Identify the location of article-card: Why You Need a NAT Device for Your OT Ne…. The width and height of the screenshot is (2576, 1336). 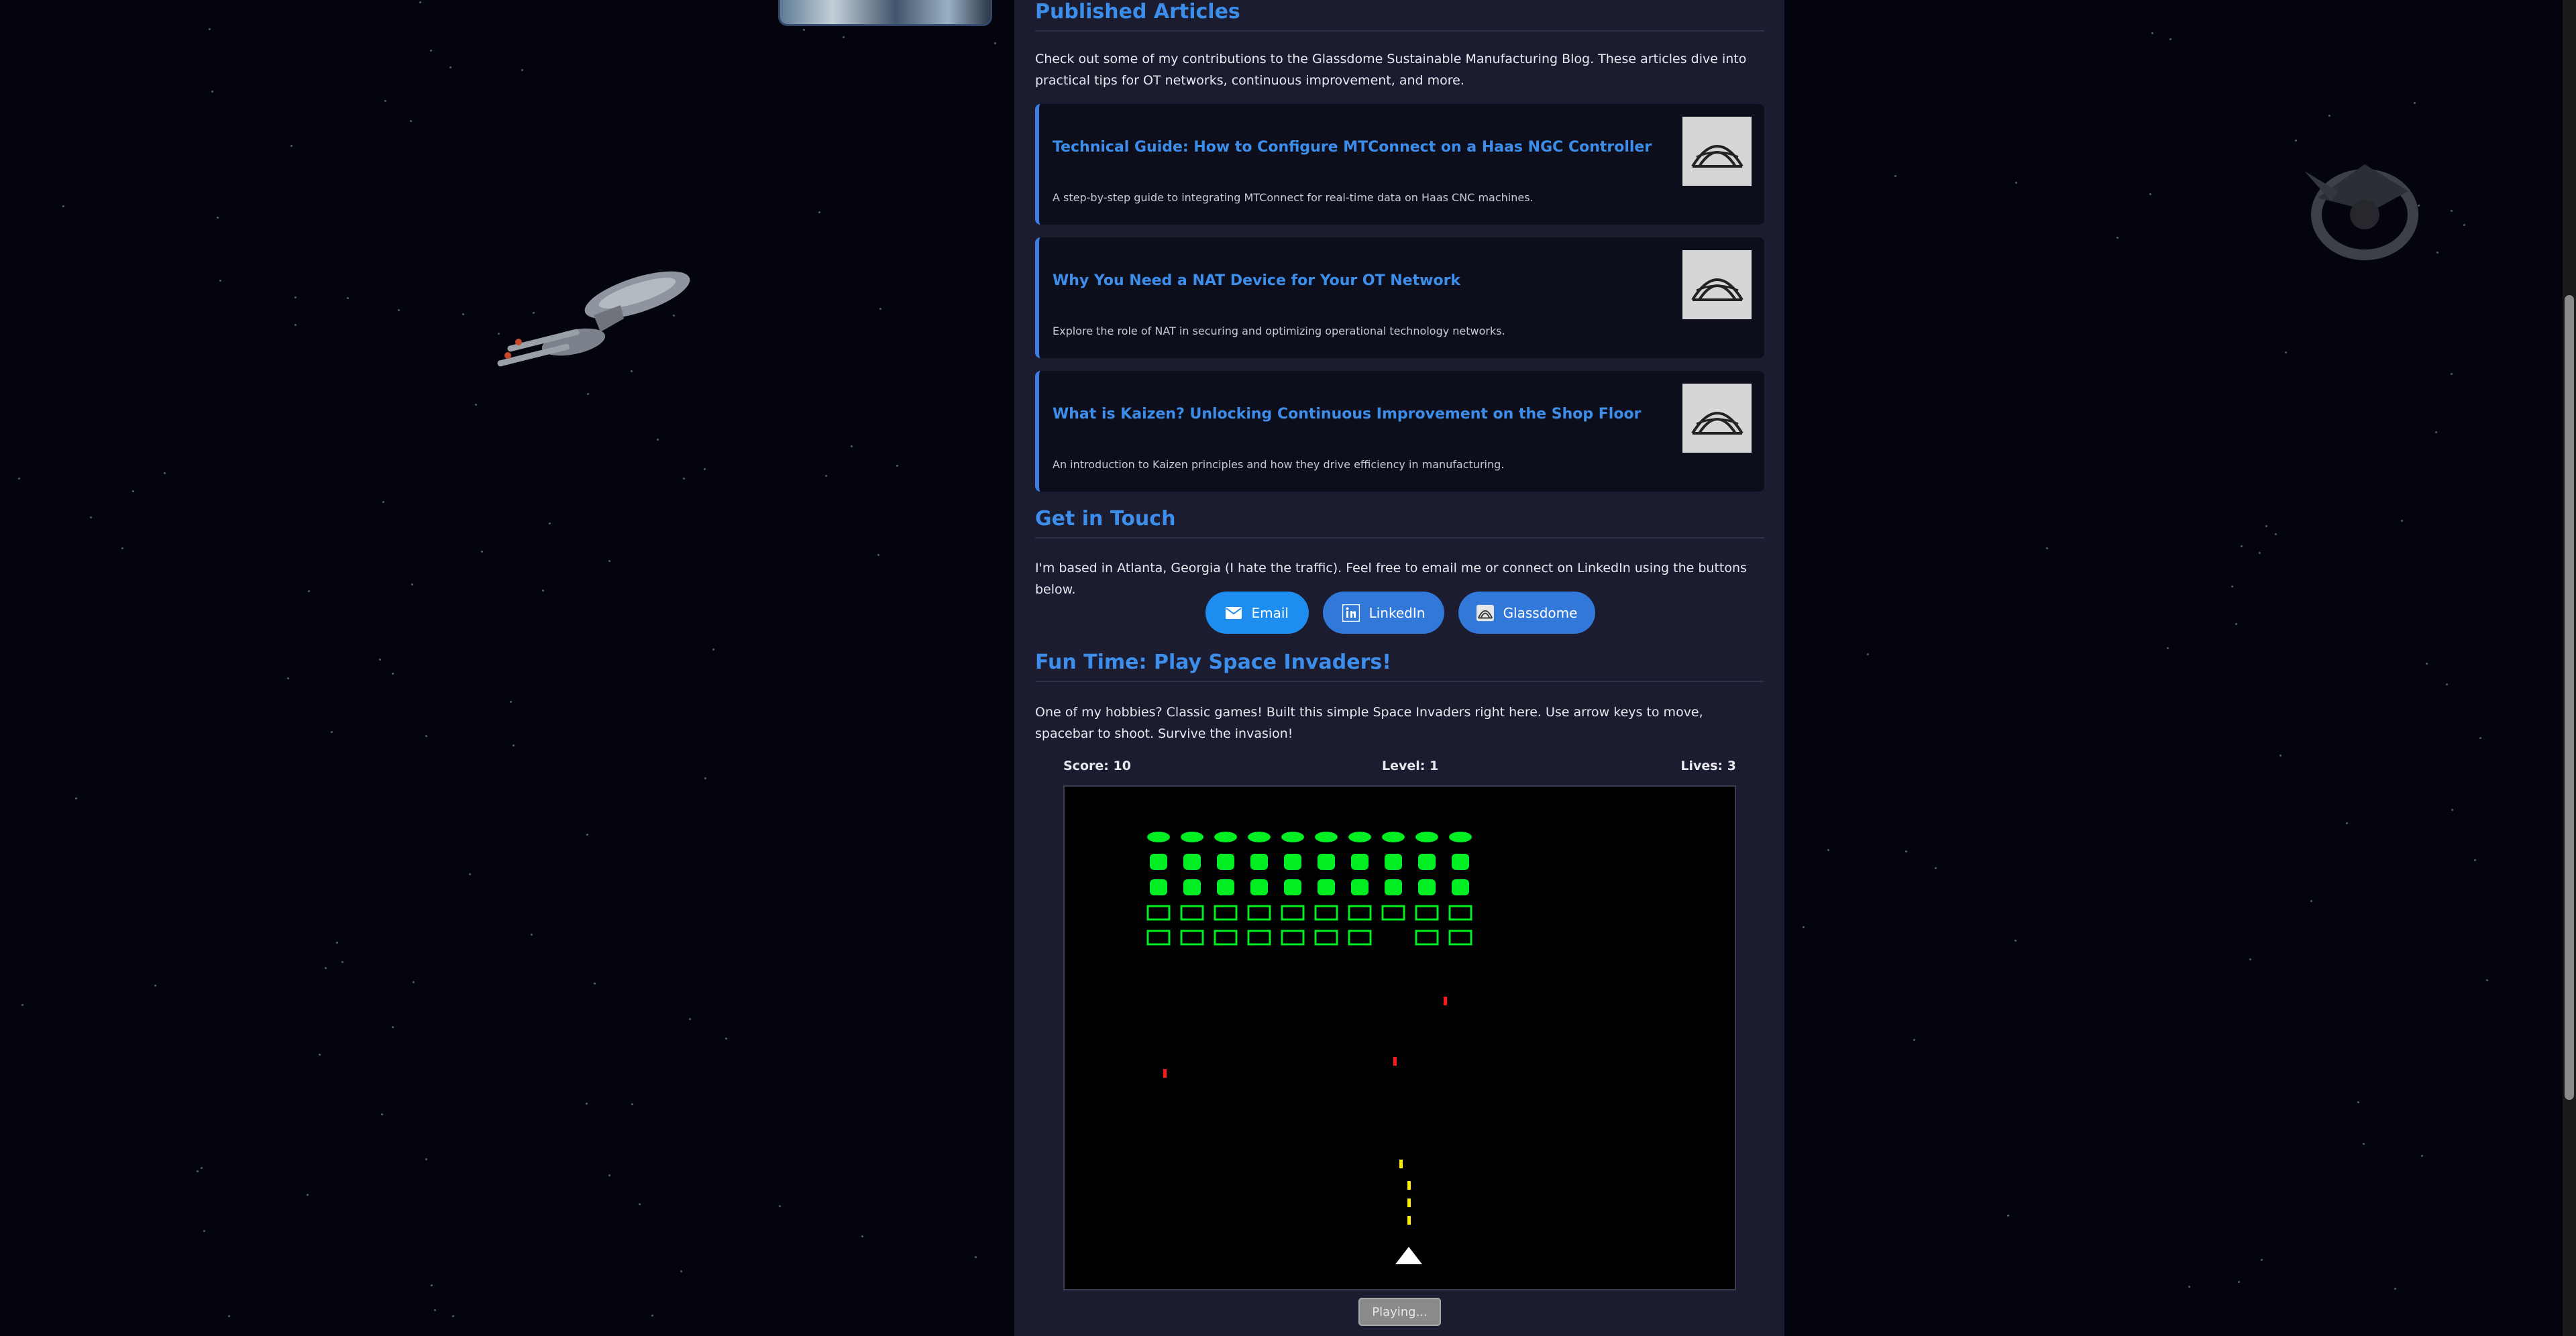
(1399, 297).